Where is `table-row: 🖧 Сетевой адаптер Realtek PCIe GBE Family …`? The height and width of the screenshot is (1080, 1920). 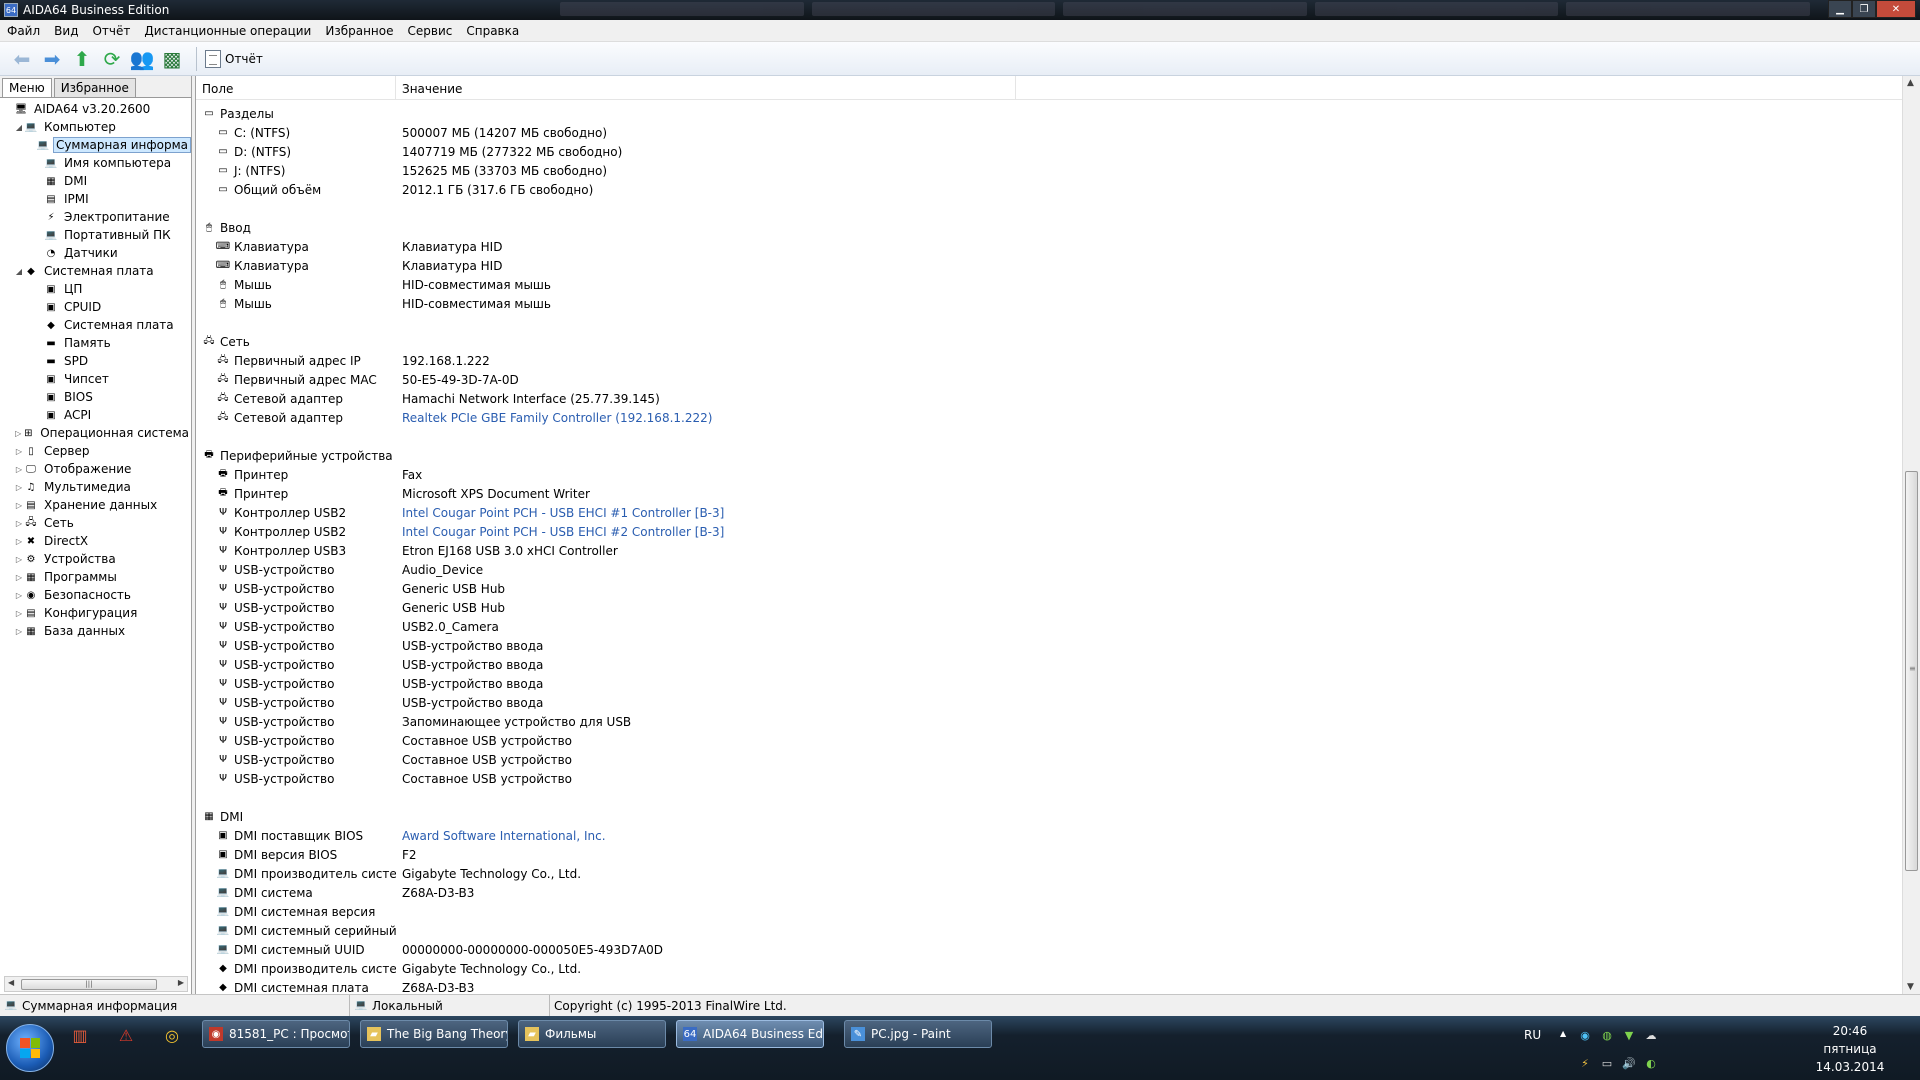
table-row: 🖧 Сетевой адаптер Realtek PCIe GBE Family … is located at coordinates (1049, 417).